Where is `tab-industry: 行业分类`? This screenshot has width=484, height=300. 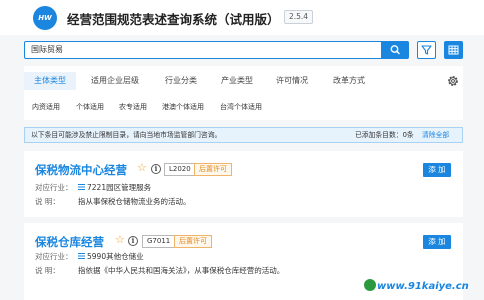 tab-industry: 行业分类 is located at coordinates (181, 81).